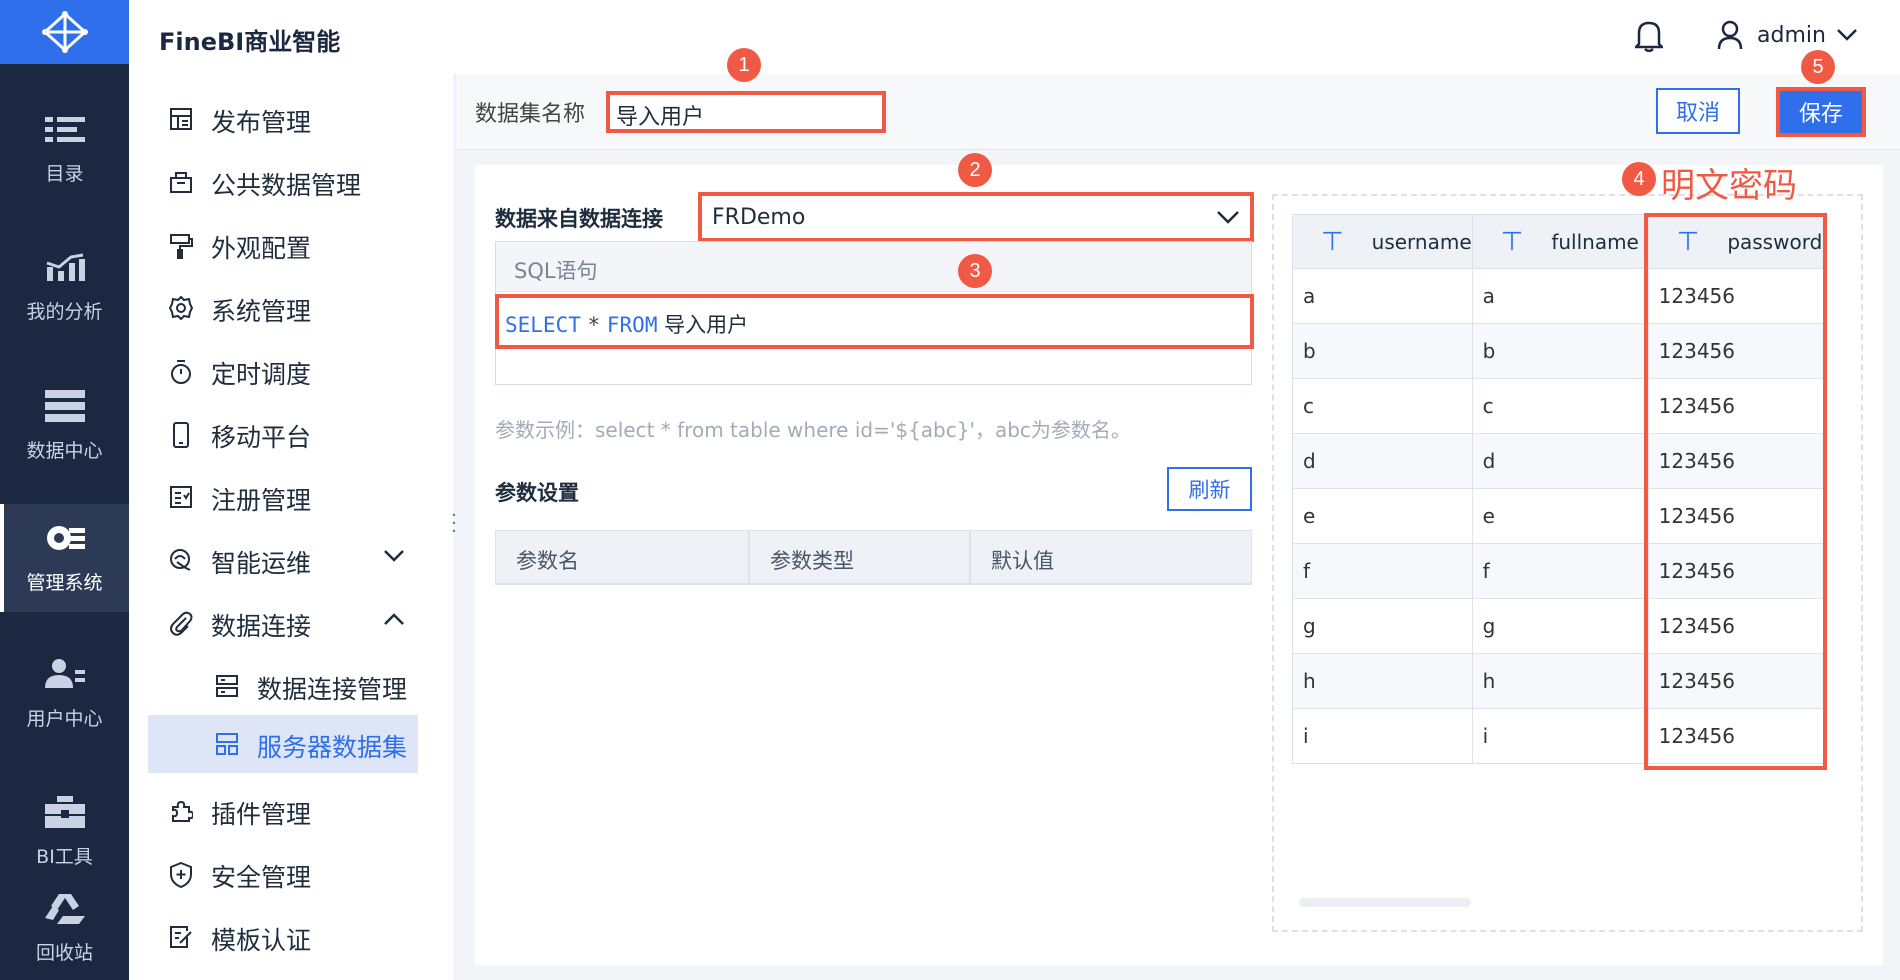  What do you see at coordinates (64, 558) in the screenshot?
I see `rail-item-management: 管理系统` at bounding box center [64, 558].